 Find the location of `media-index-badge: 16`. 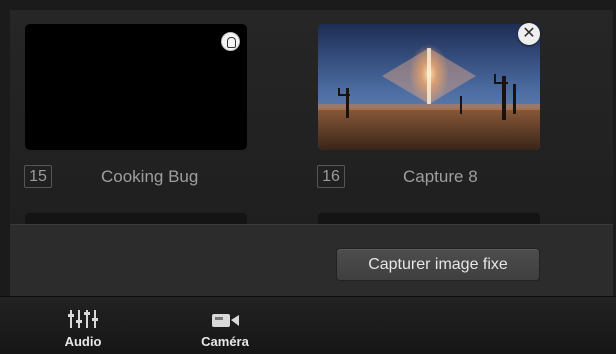

media-index-badge: 16 is located at coordinates (331, 176).